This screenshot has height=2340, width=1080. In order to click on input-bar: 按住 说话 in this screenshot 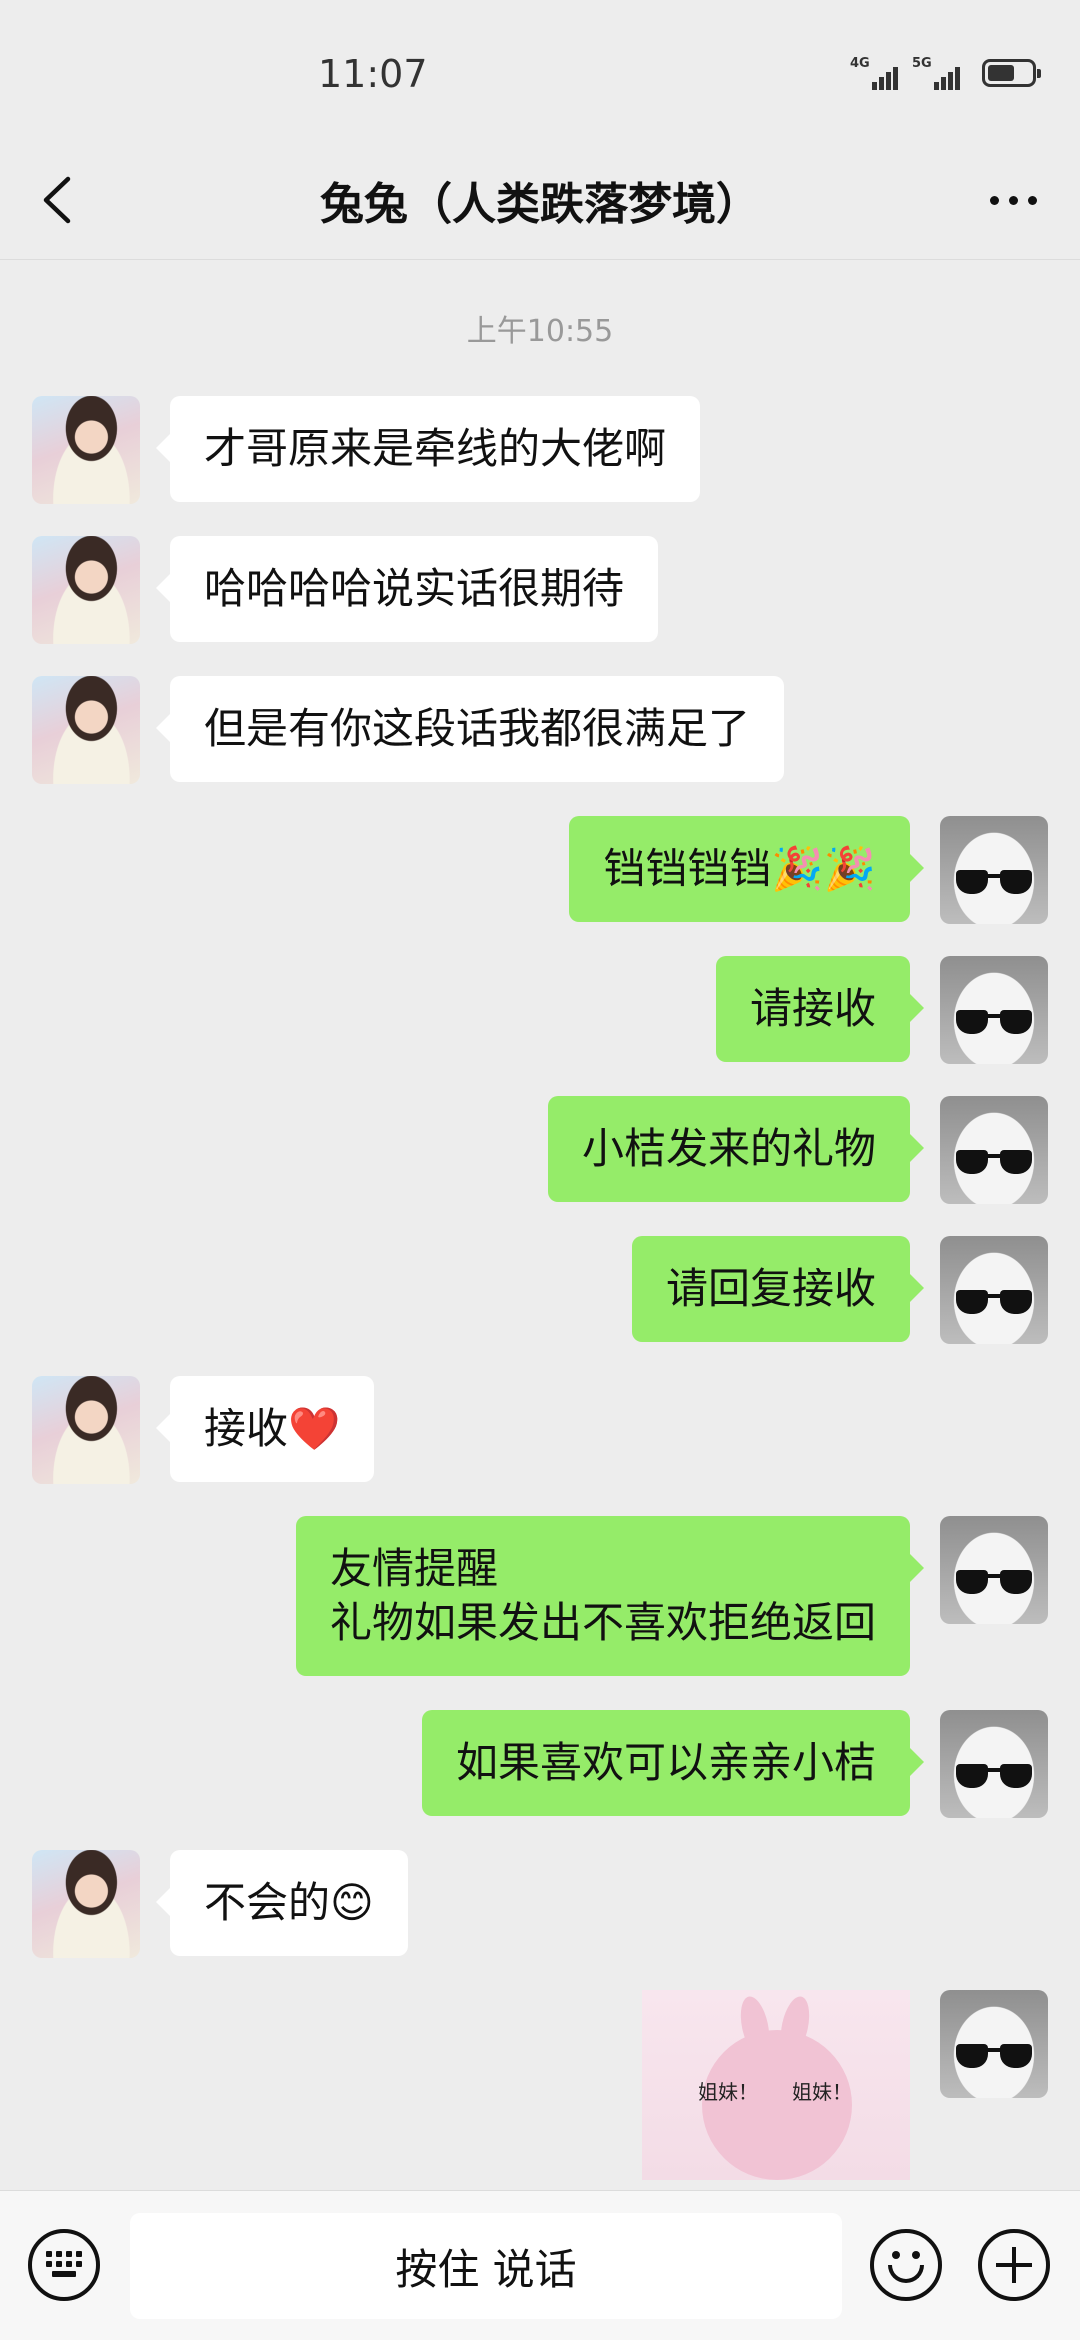, I will do `click(540, 2265)`.